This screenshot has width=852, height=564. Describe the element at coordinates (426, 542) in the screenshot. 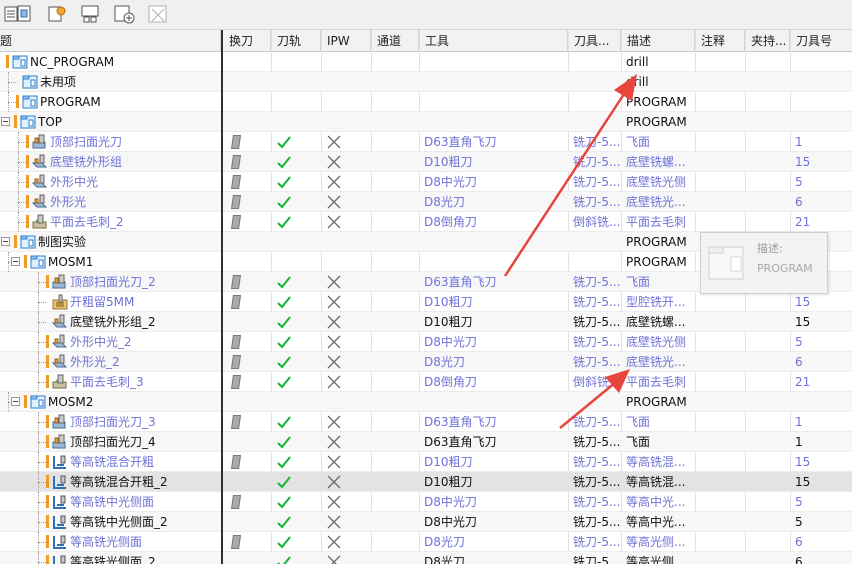

I see `table-row: 等高铣光侧面 D8光刀 铣刀-5... 等高光侧... 6` at that location.